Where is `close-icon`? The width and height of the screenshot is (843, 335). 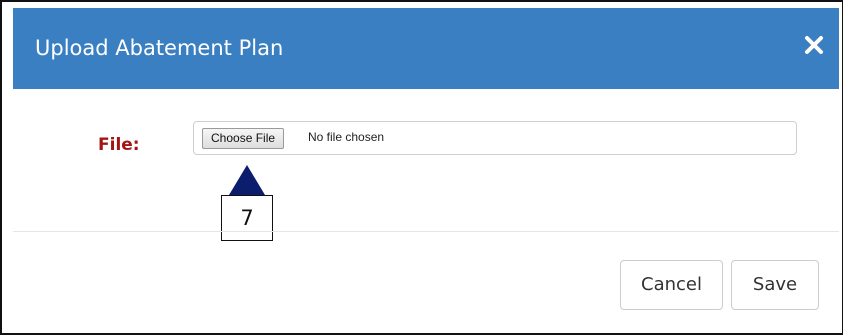 close-icon is located at coordinates (814, 45).